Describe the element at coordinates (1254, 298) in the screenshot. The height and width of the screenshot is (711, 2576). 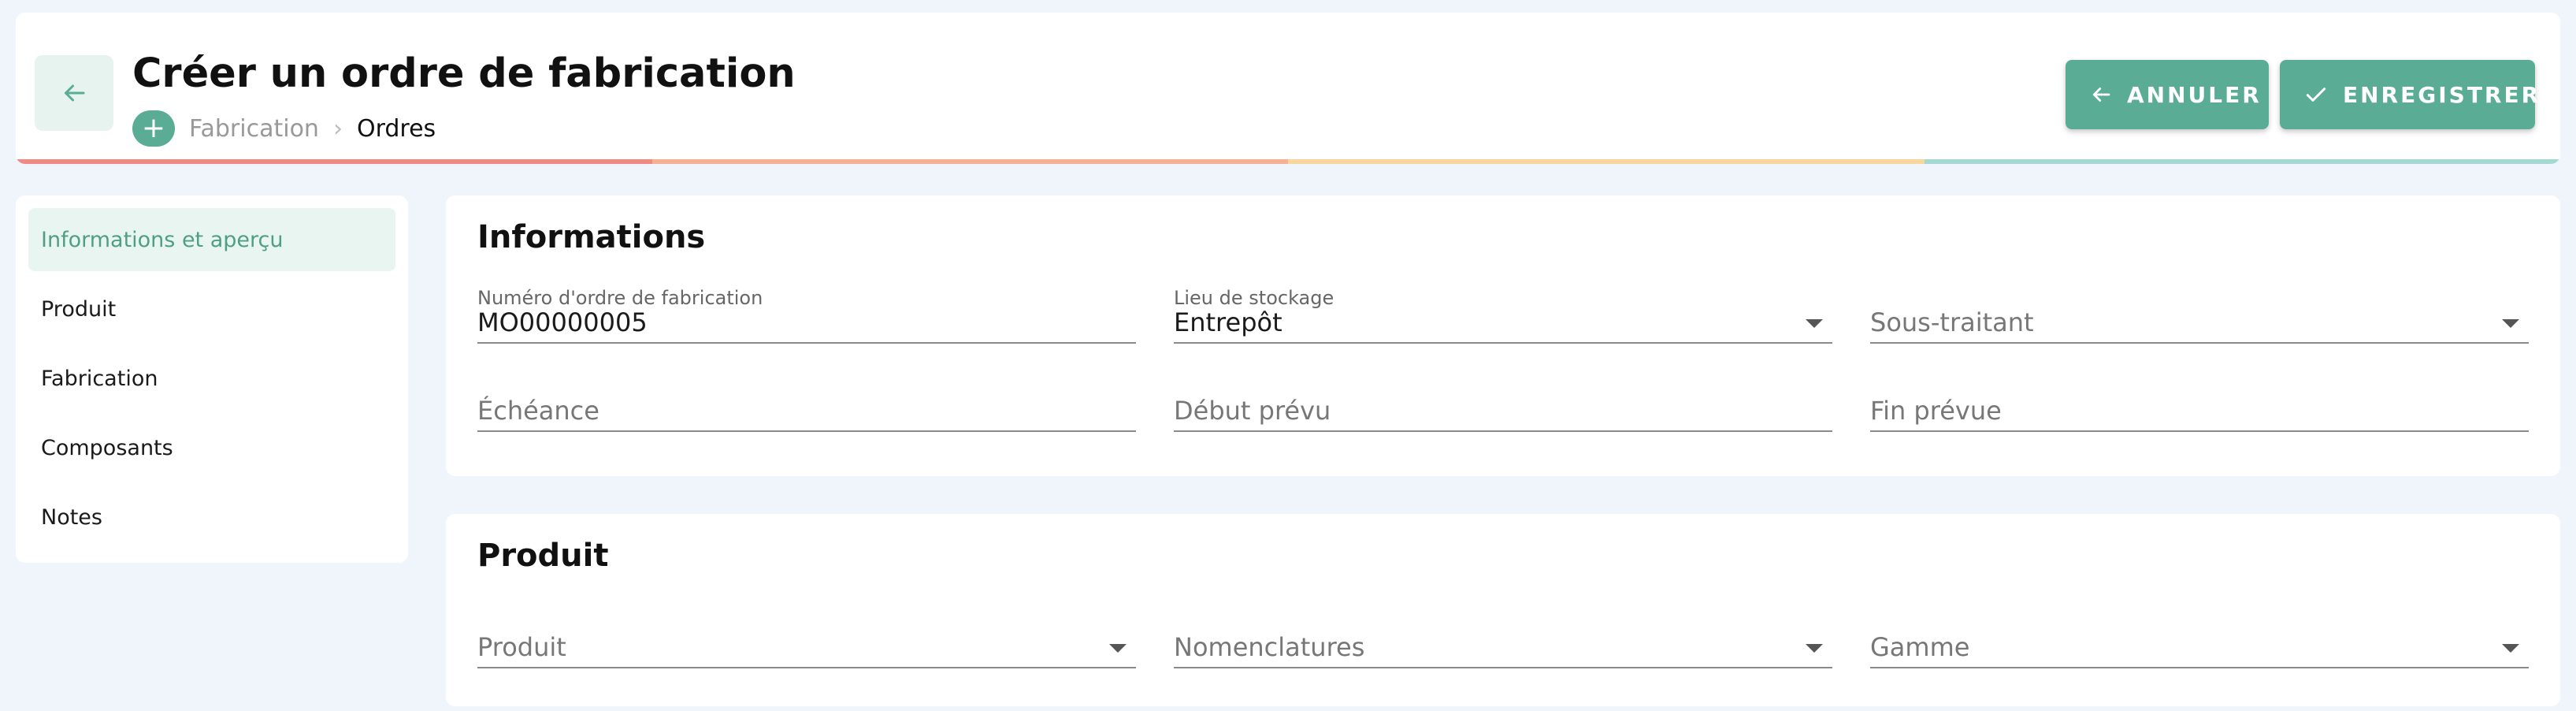
I see `field-label: Lieu de stockage` at that location.